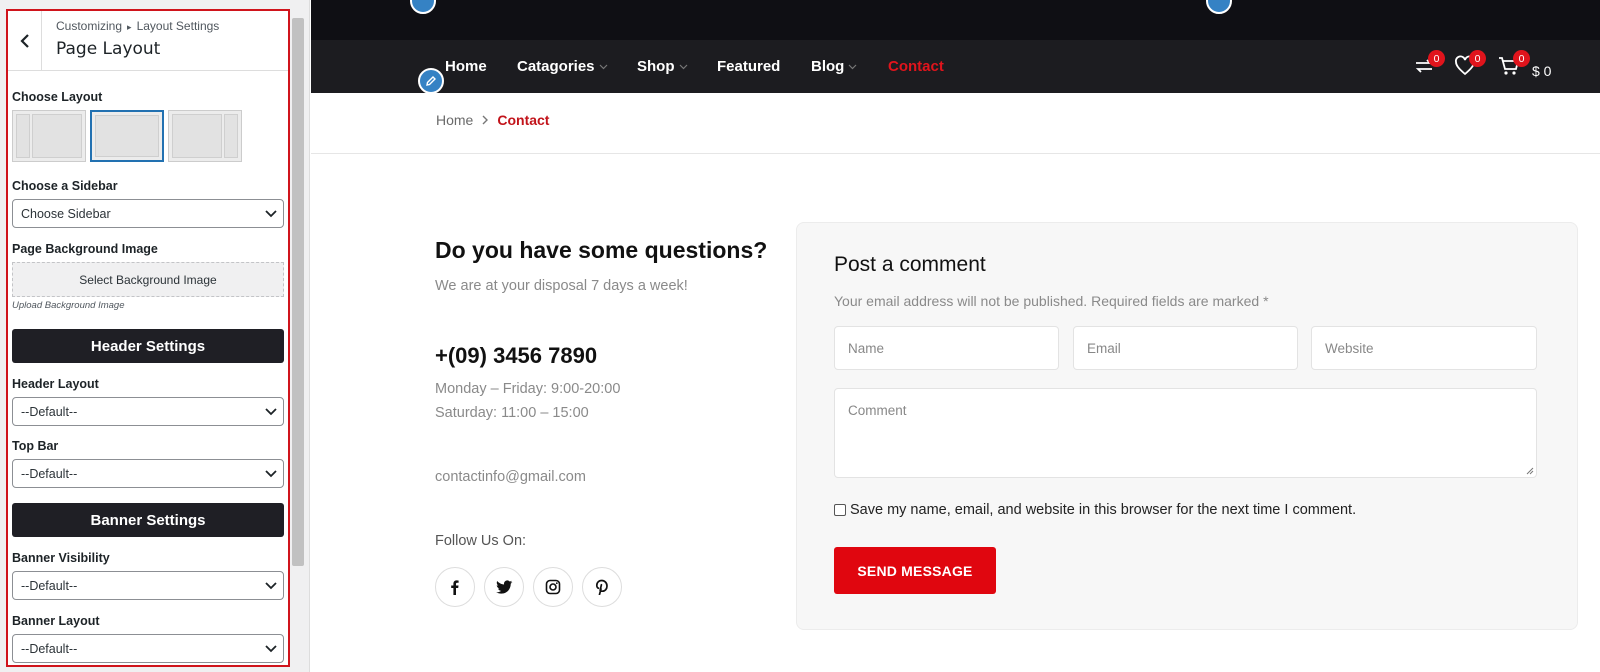 The width and height of the screenshot is (1600, 672). Describe the element at coordinates (61, 558) in the screenshot. I see `banner-visibility-label: Banner Visibility` at that location.